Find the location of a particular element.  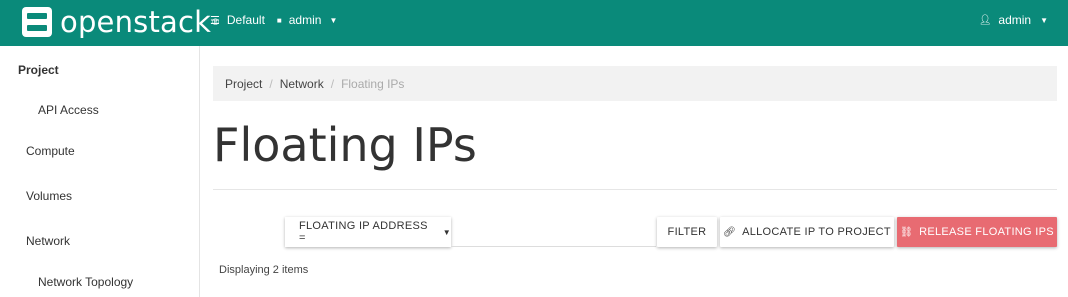

filter-button-label: FILTER is located at coordinates (687, 232).